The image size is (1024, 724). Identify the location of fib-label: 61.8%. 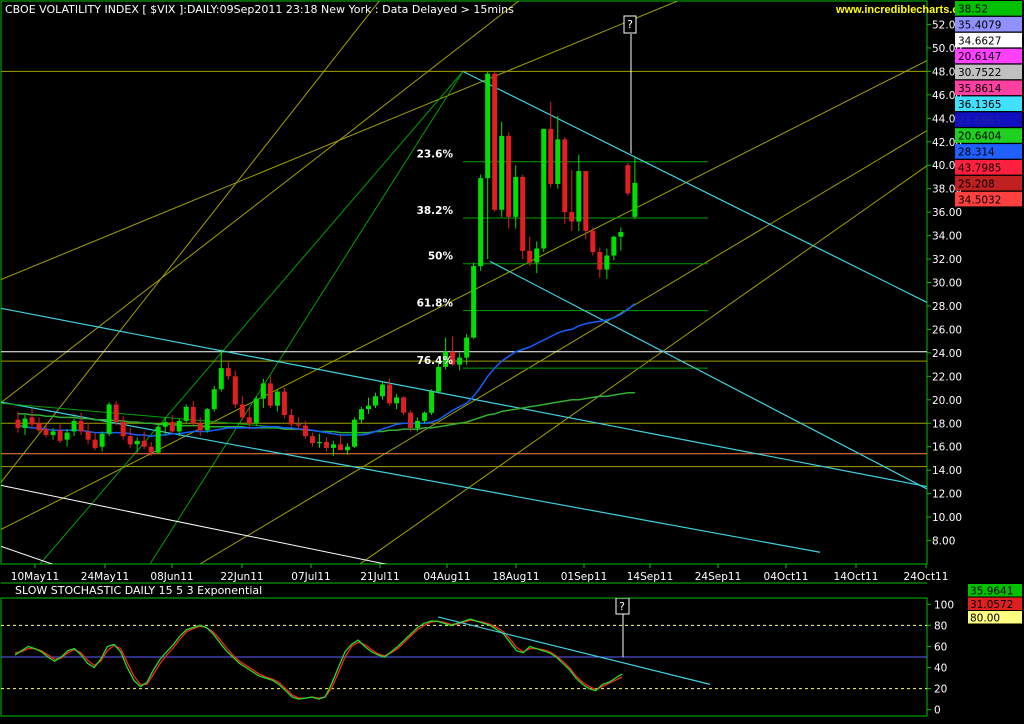
(435, 304).